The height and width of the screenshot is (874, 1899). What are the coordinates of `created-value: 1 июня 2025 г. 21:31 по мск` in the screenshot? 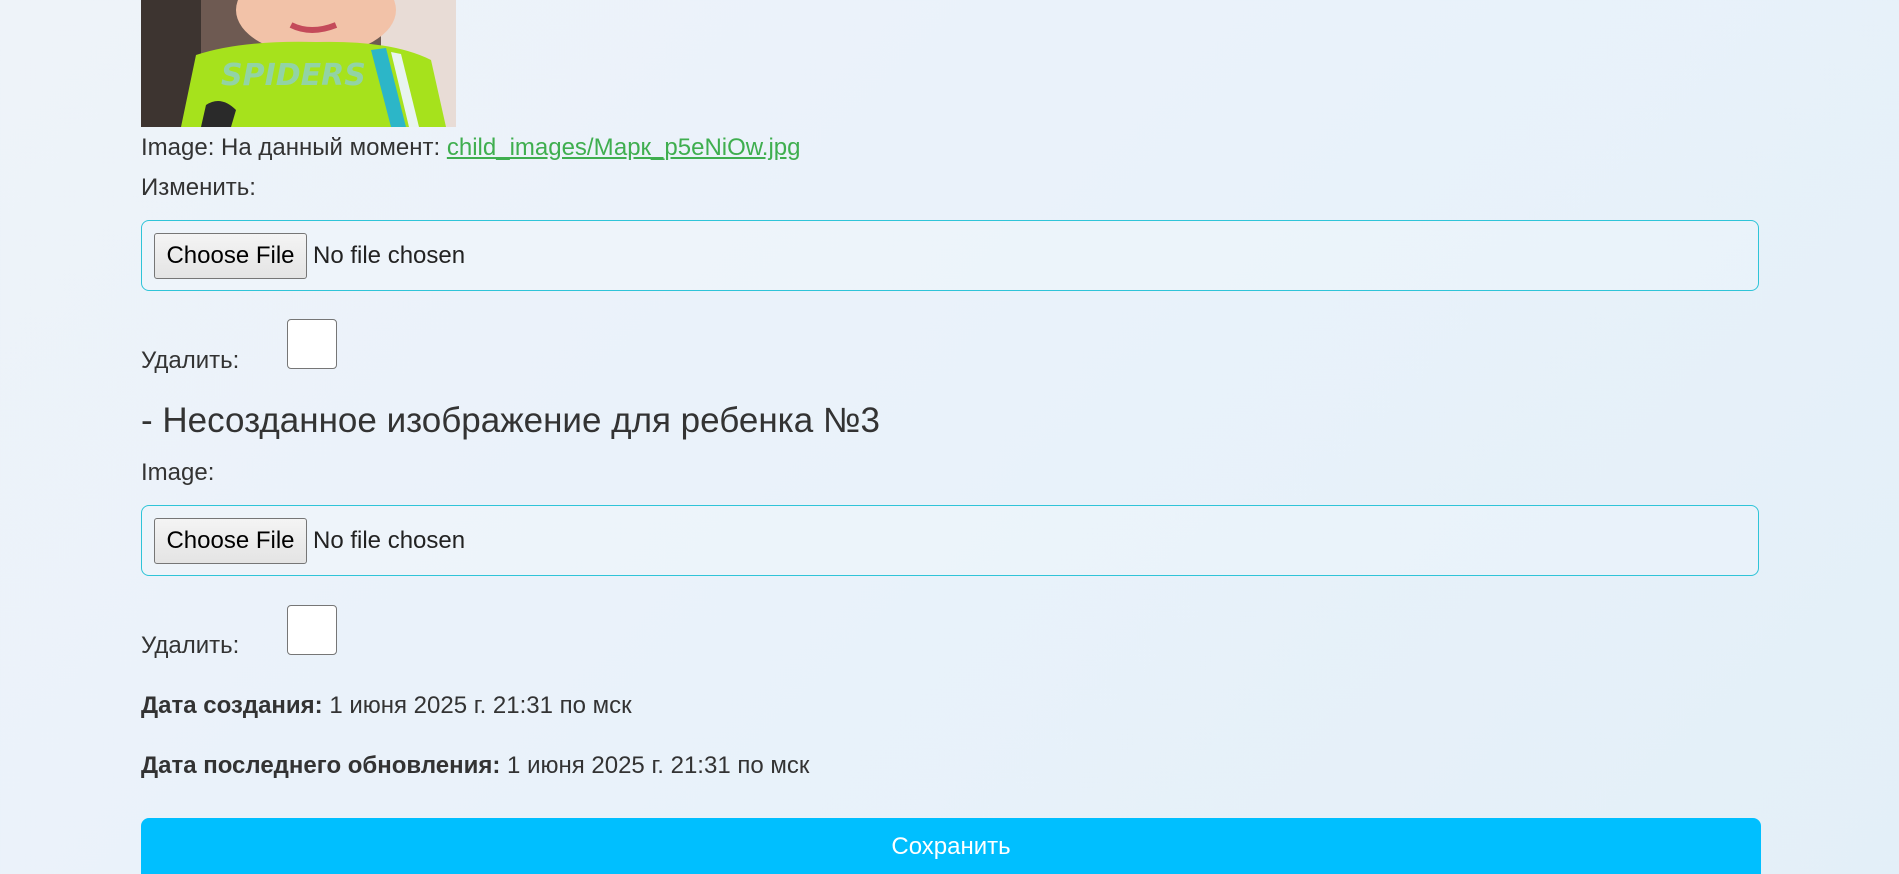 It's located at (480, 705).